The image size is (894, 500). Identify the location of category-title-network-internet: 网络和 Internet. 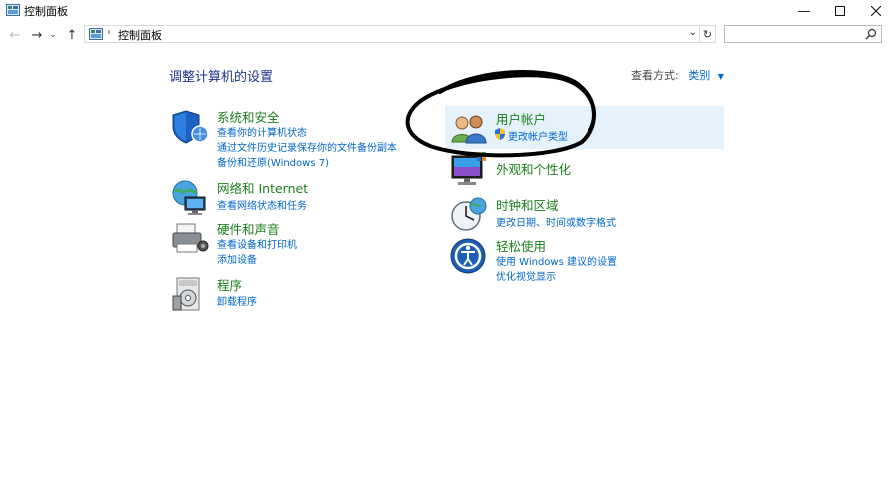
(262, 187).